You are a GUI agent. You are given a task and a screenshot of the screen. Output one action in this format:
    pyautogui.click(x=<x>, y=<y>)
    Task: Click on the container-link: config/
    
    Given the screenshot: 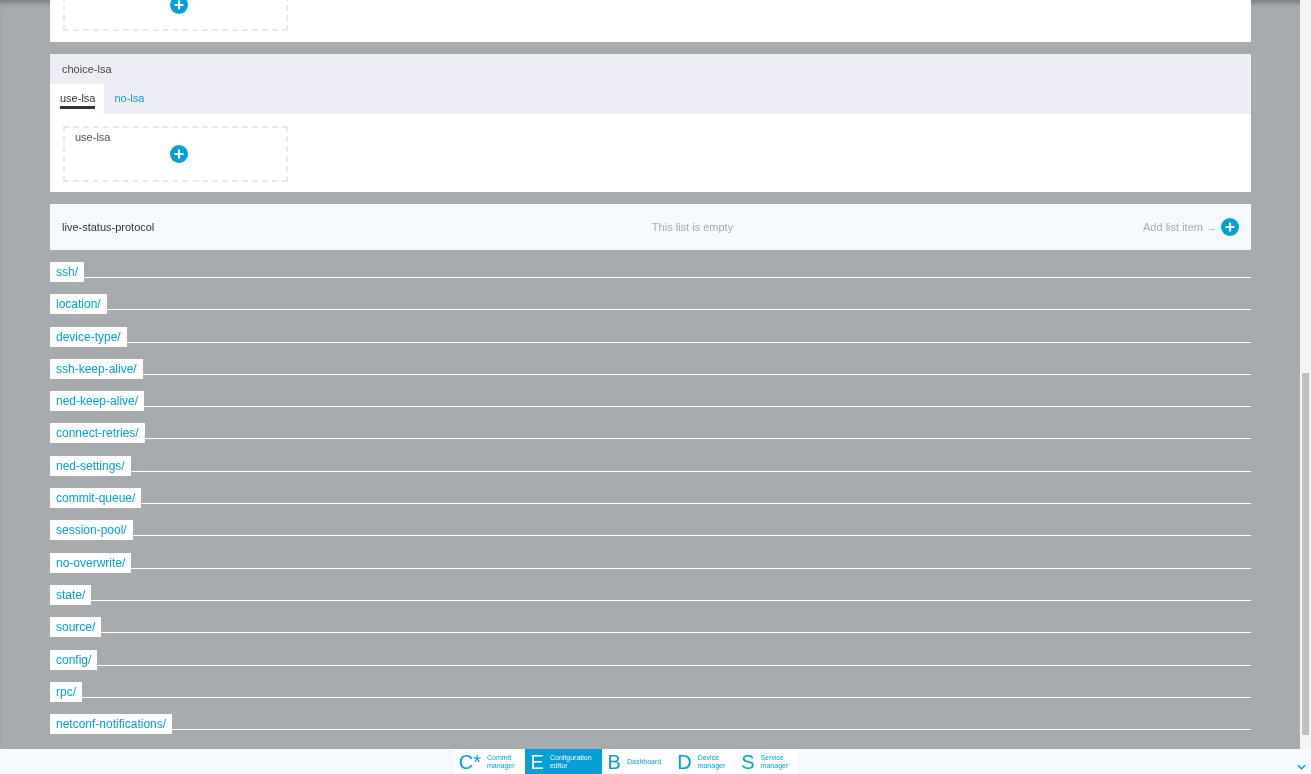 What is the action you would take?
    pyautogui.click(x=74, y=659)
    